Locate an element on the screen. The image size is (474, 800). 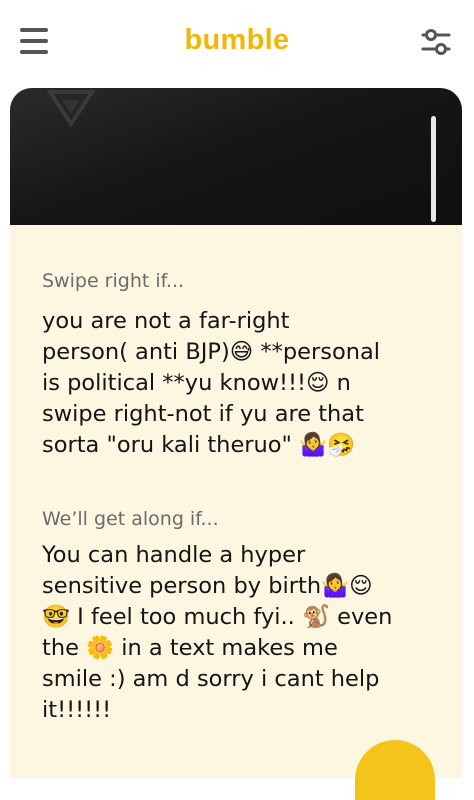
answer-line: sensitive person by birth🤷‍♀️😌 is located at coordinates (207, 586).